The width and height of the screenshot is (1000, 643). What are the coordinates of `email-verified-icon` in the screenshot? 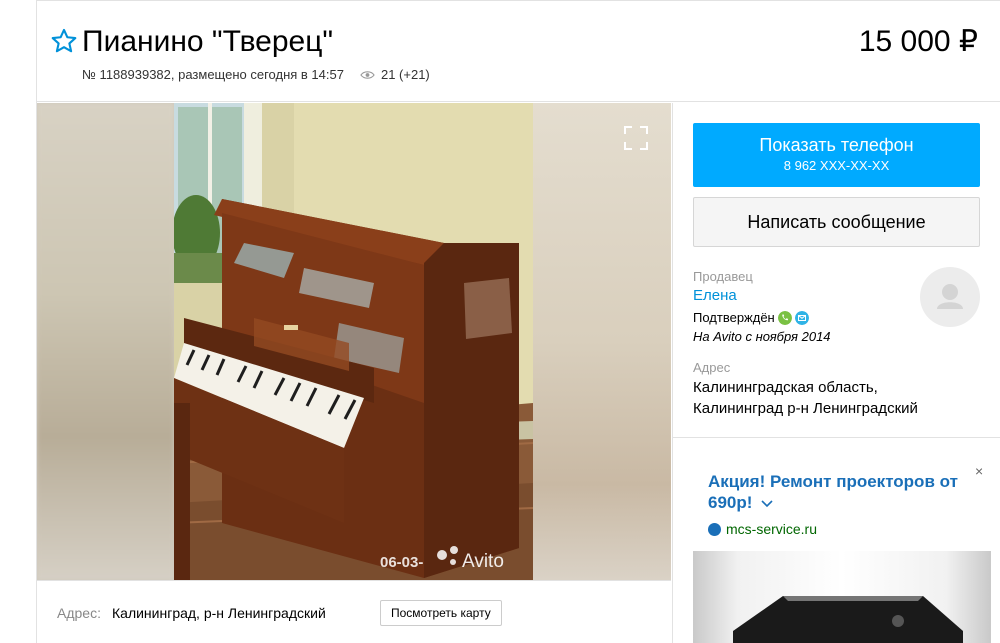 It's located at (801, 317).